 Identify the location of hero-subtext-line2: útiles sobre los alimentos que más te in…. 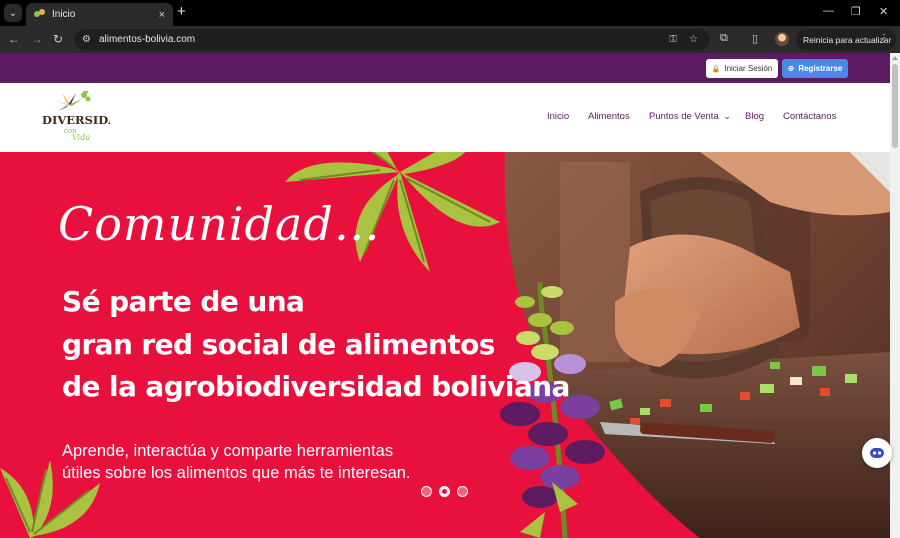
(236, 473).